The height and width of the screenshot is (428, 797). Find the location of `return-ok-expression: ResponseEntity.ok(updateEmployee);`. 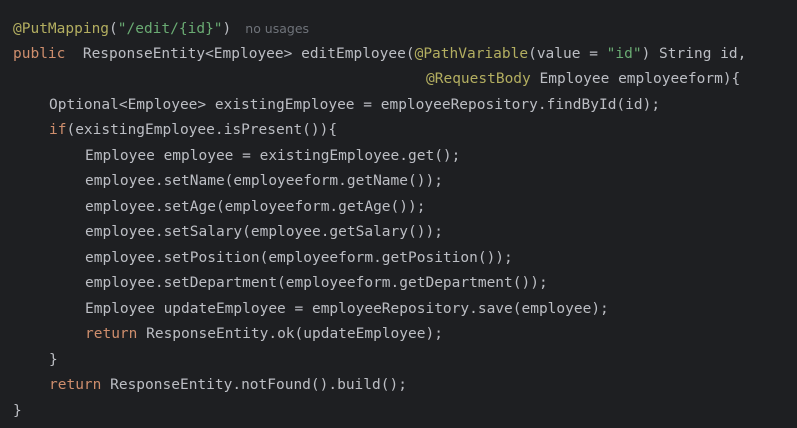

return-ok-expression: ResponseEntity.ok(updateEmployee); is located at coordinates (290, 334).